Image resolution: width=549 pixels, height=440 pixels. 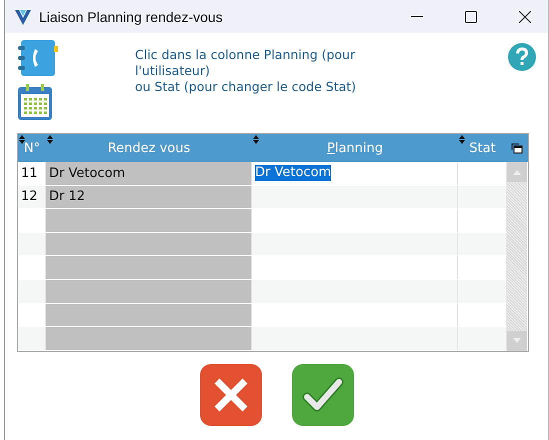 What do you see at coordinates (517, 256) in the screenshot?
I see `scrollbar` at bounding box center [517, 256].